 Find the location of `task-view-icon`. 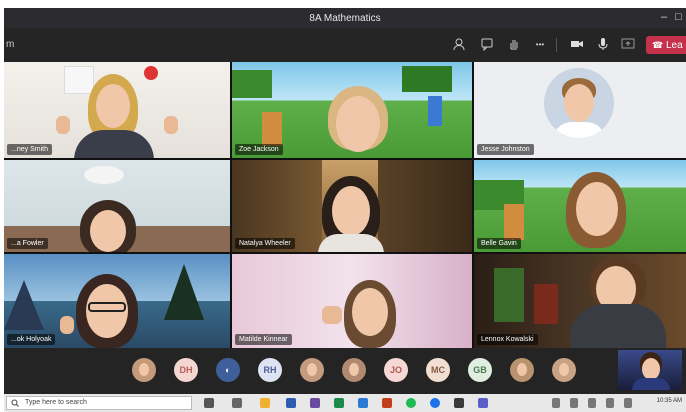

task-view-icon is located at coordinates (209, 403).